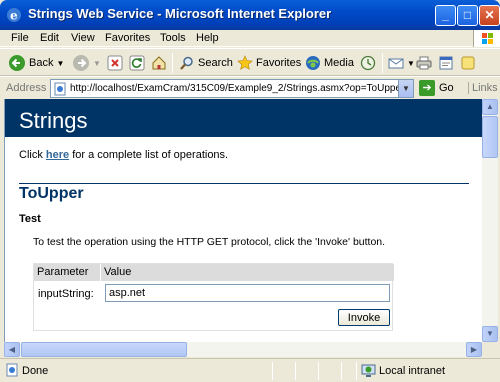 This screenshot has height=382, width=500. I want to click on search-label: Search, so click(215, 63).